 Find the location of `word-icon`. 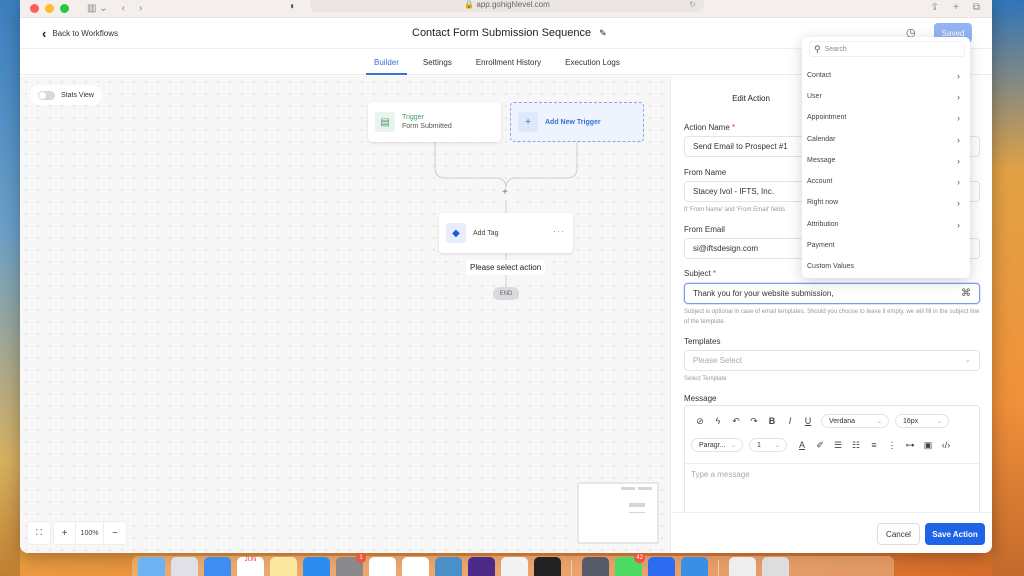

word-icon is located at coordinates (382, 566).